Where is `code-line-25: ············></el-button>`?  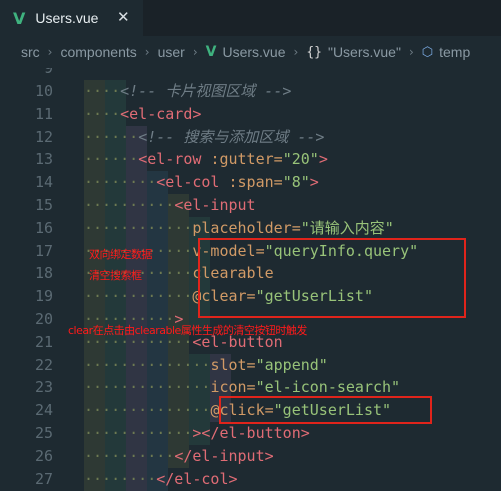 code-line-25: ············></el-button> is located at coordinates (197, 433).